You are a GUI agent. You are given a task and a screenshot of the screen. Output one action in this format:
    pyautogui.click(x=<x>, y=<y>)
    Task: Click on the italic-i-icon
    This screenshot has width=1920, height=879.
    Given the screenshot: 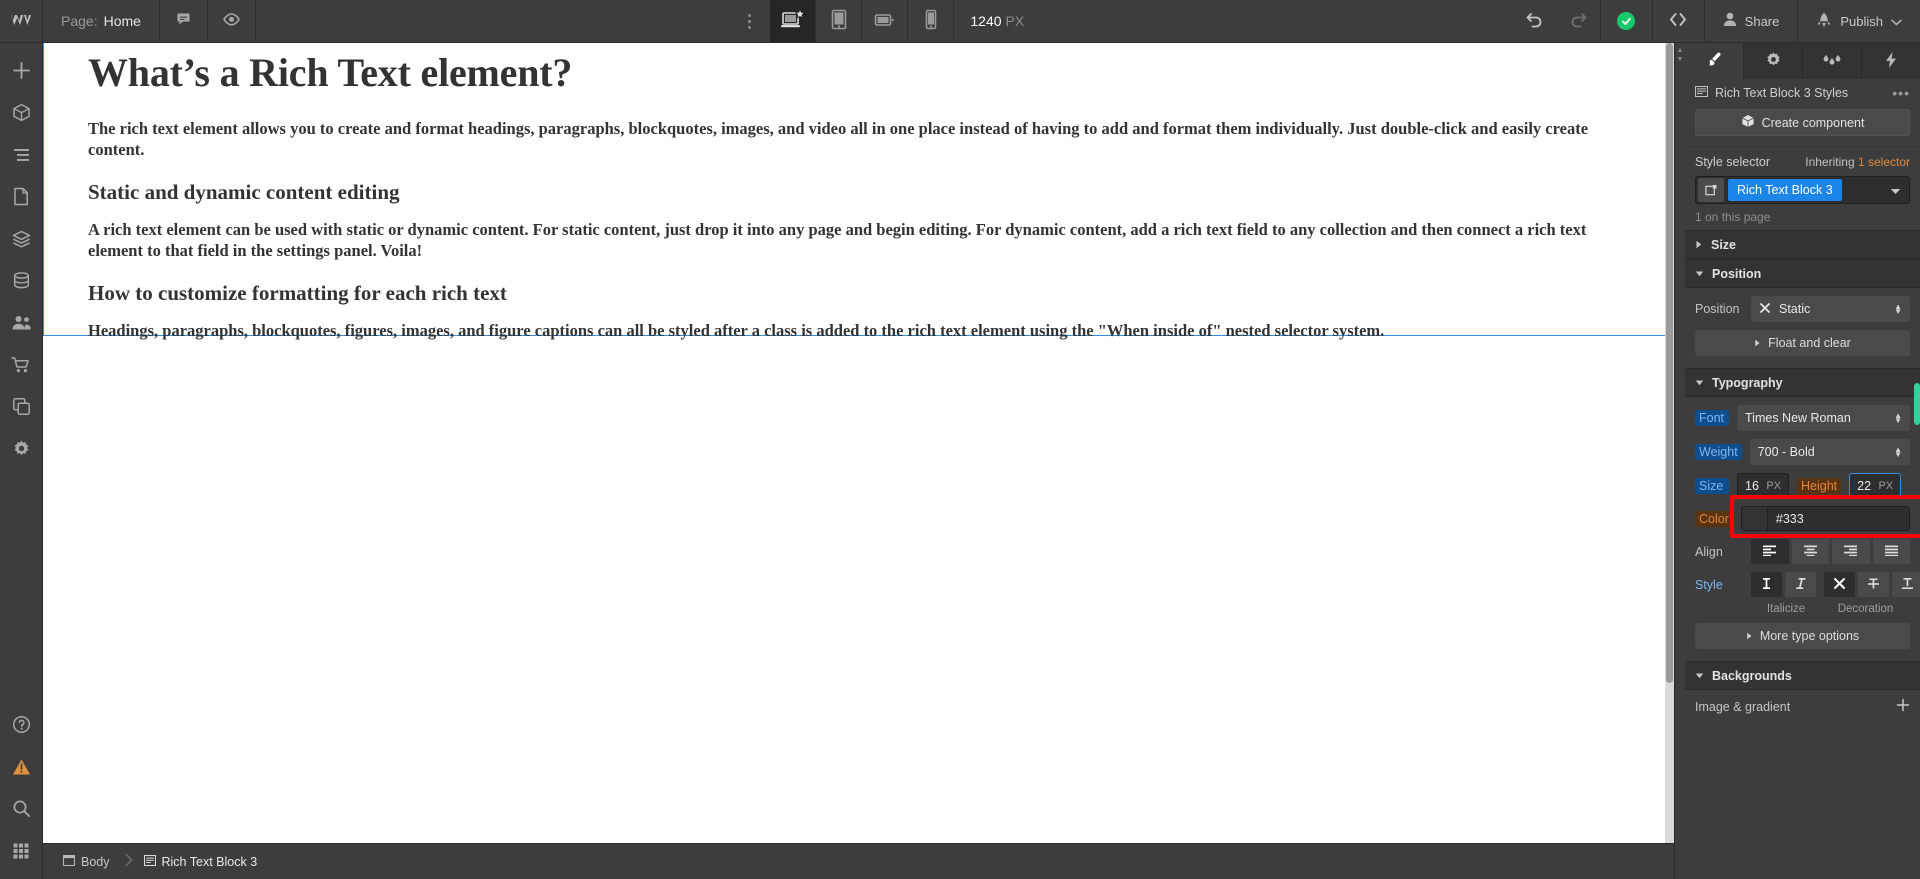 What is the action you would take?
    pyautogui.click(x=1801, y=585)
    